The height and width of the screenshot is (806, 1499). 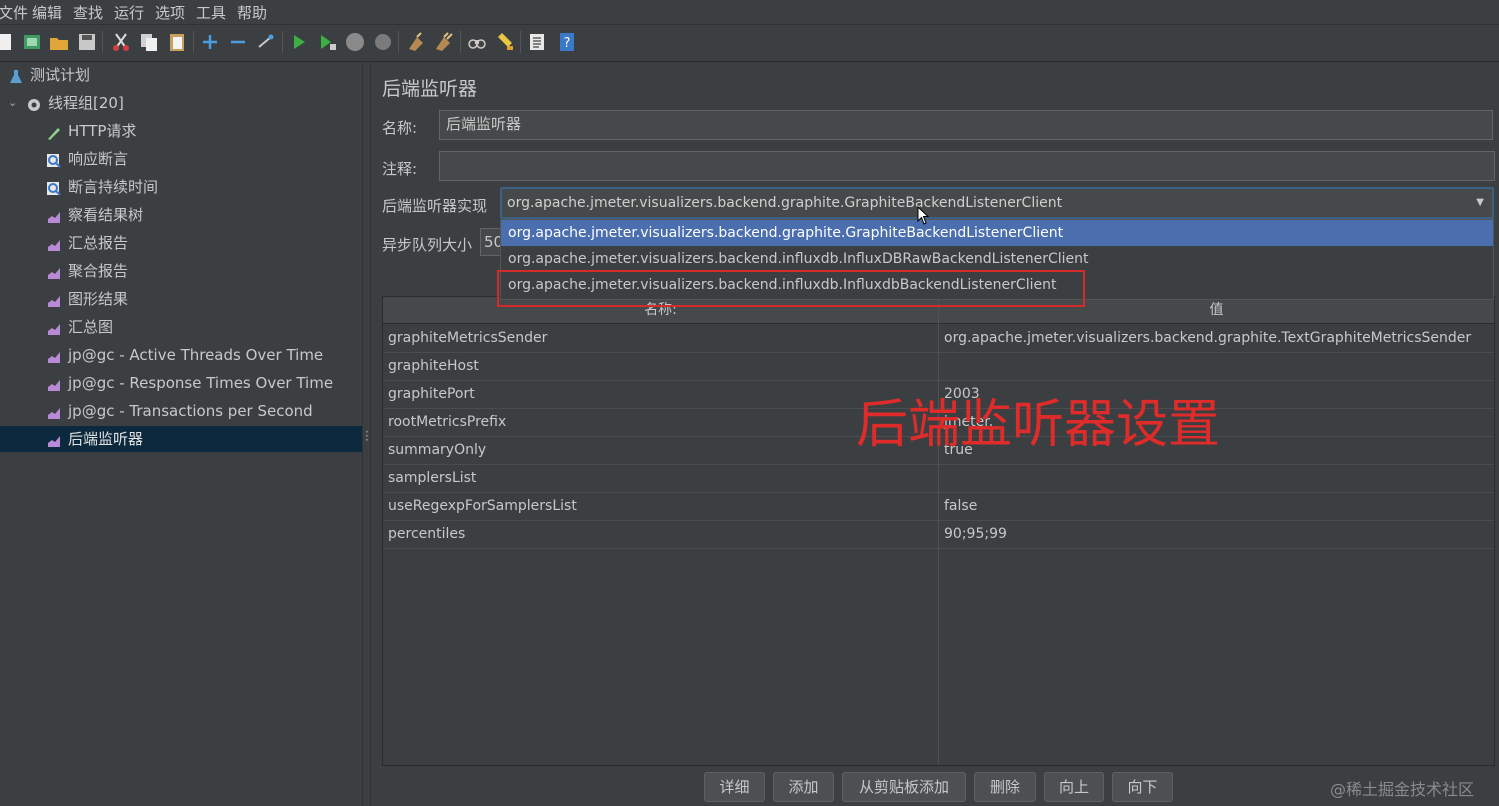 I want to click on tree-item-label: jp@gc - Active Threads Over Time, so click(x=196, y=355).